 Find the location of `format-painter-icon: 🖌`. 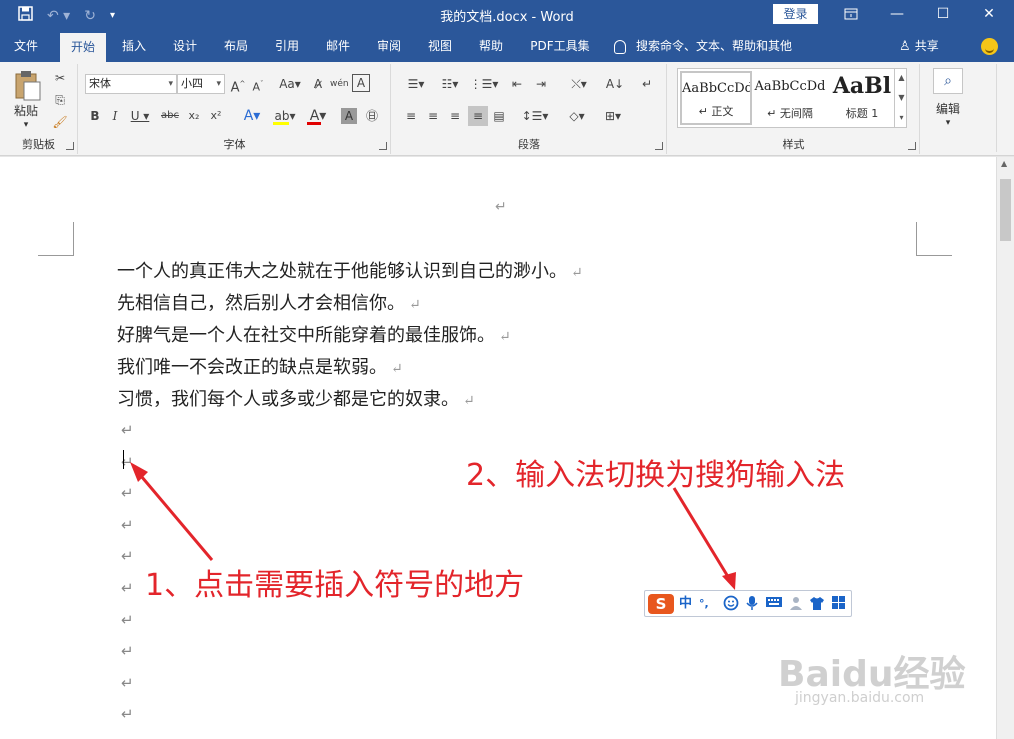

format-painter-icon: 🖌 is located at coordinates (60, 122).